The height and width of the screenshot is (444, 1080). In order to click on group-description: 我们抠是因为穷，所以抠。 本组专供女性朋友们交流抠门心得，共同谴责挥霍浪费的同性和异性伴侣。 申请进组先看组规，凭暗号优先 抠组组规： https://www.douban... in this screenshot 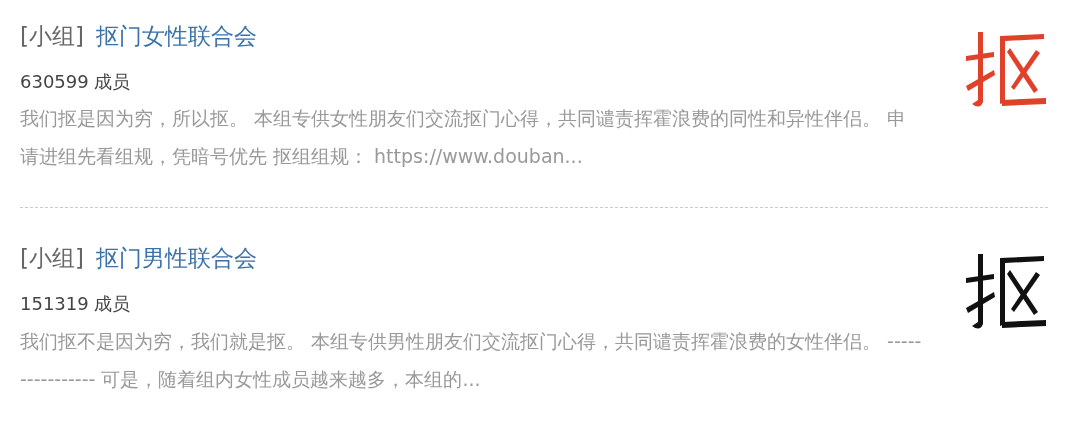, I will do `click(464, 138)`.